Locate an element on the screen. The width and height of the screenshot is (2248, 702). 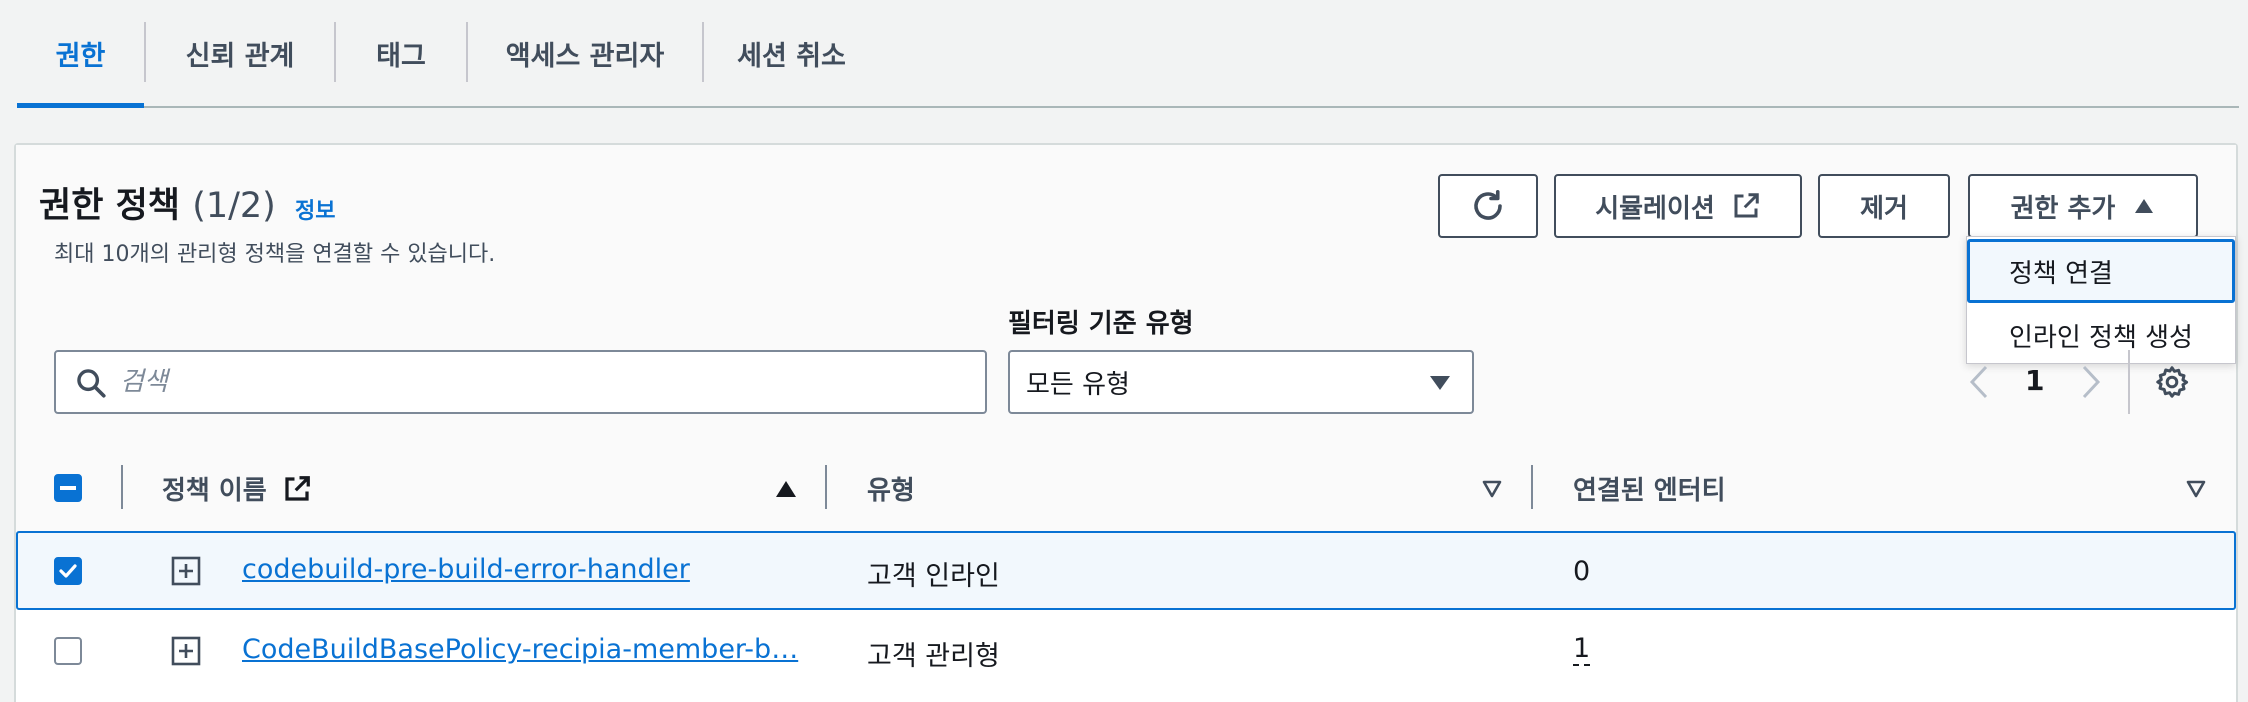
policy-type: 고객 관리형 is located at coordinates (933, 656).